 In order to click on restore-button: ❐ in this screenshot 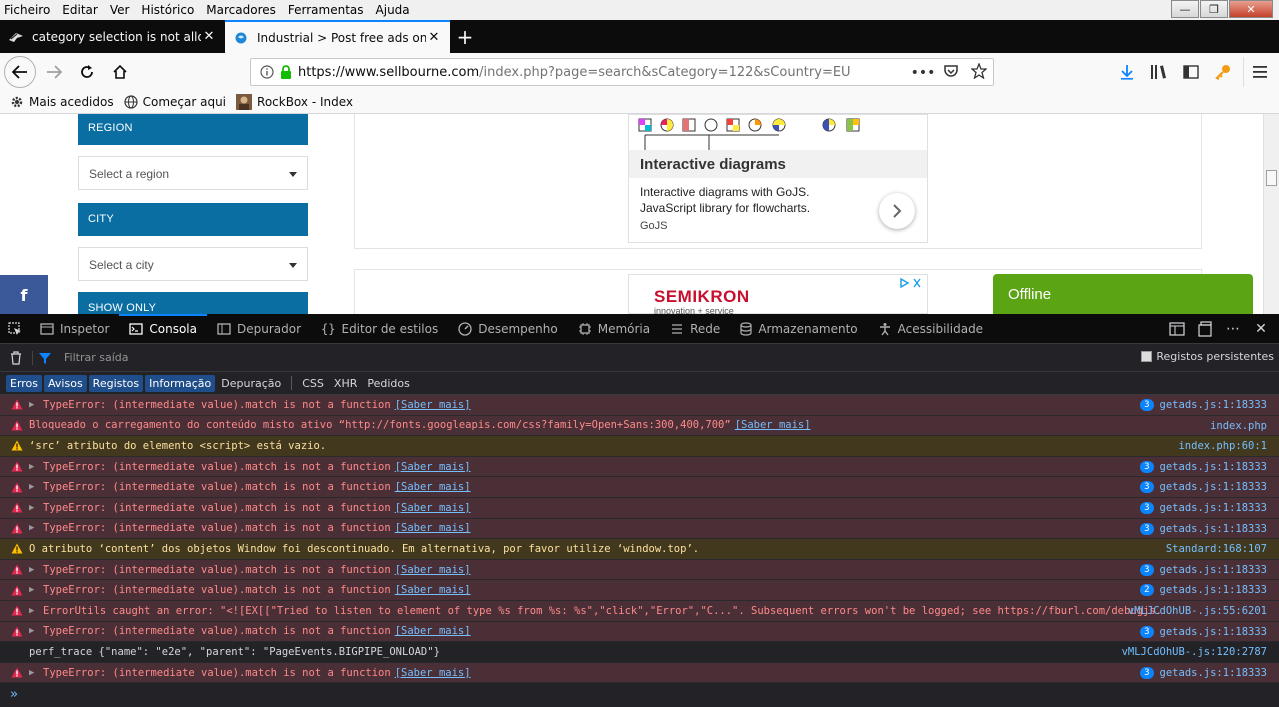, I will do `click(1214, 9)`.